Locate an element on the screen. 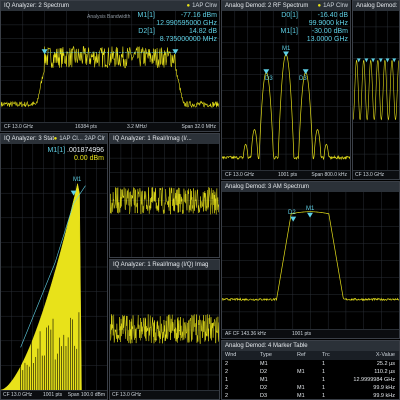 This screenshot has height=400, width=400. marker-triangle-right is located at coordinates (175, 52).